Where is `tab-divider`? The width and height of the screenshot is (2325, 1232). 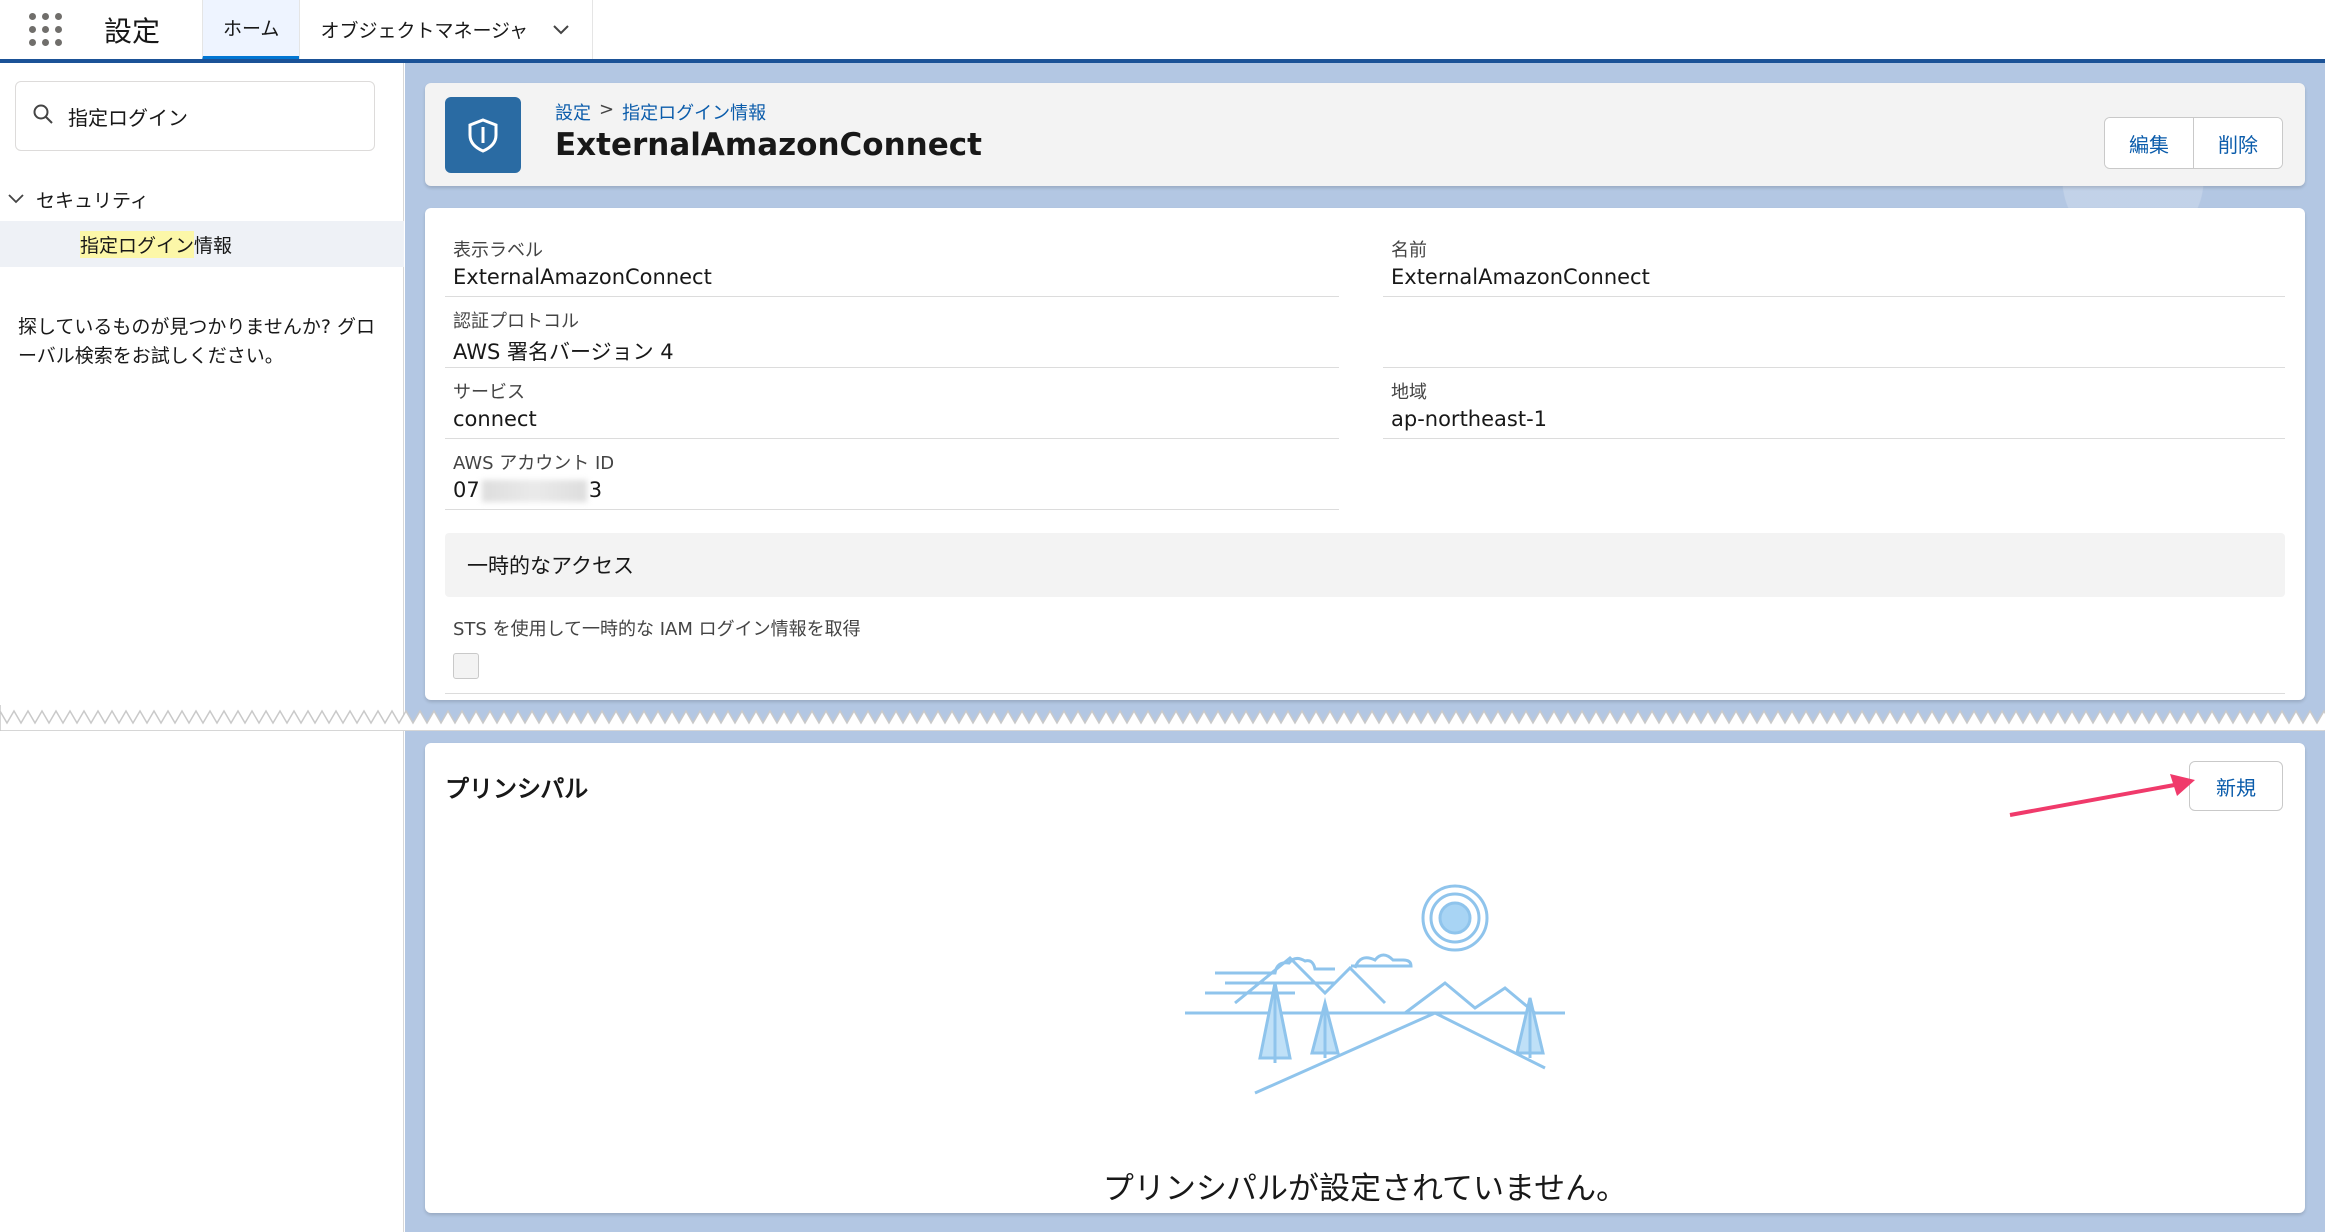 tab-divider is located at coordinates (593, 30).